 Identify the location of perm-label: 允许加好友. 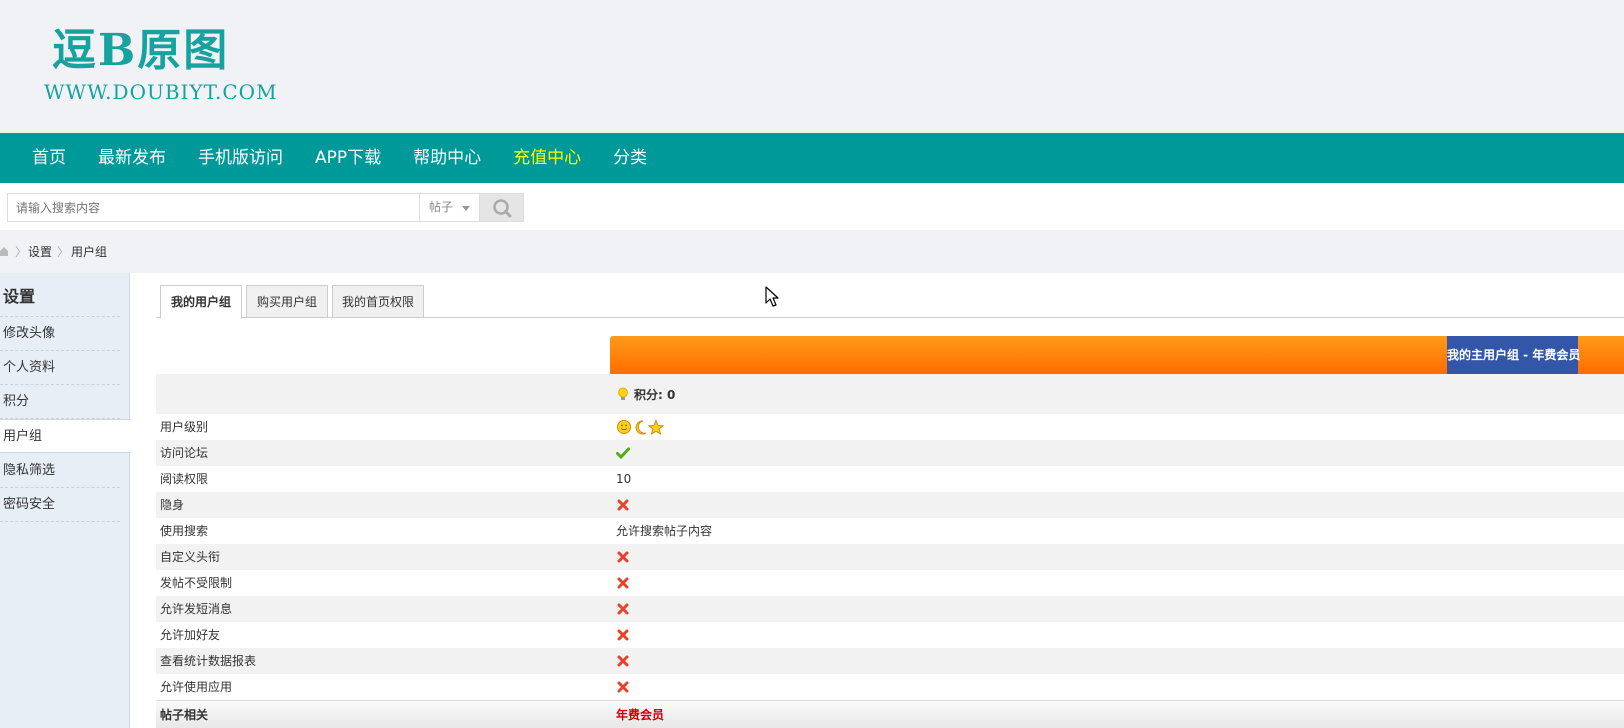
(190, 635).